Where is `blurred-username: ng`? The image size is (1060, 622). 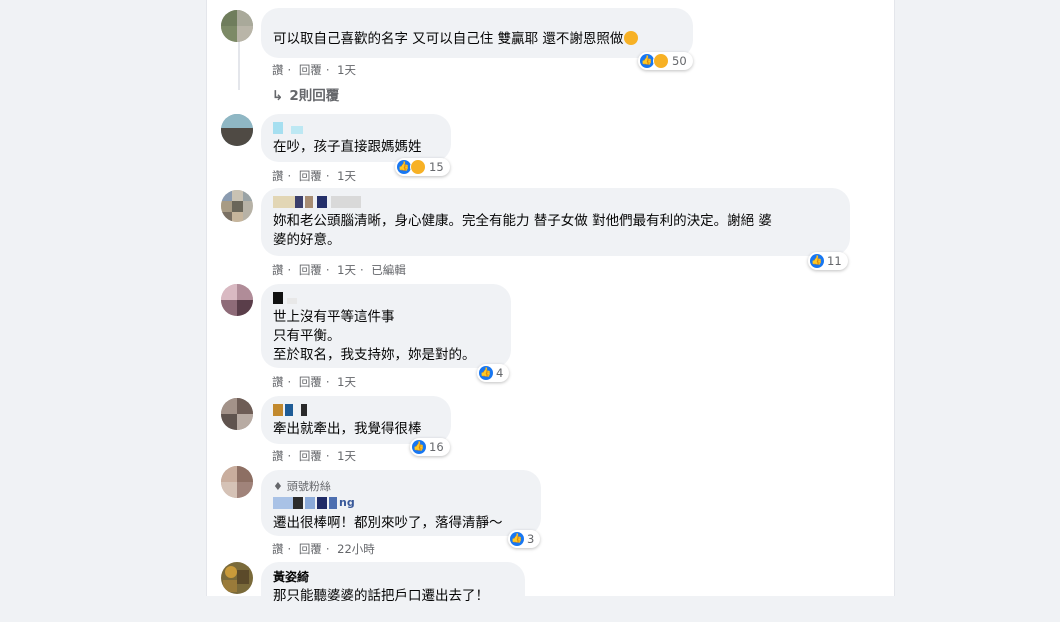
blurred-username: ng is located at coordinates (401, 503).